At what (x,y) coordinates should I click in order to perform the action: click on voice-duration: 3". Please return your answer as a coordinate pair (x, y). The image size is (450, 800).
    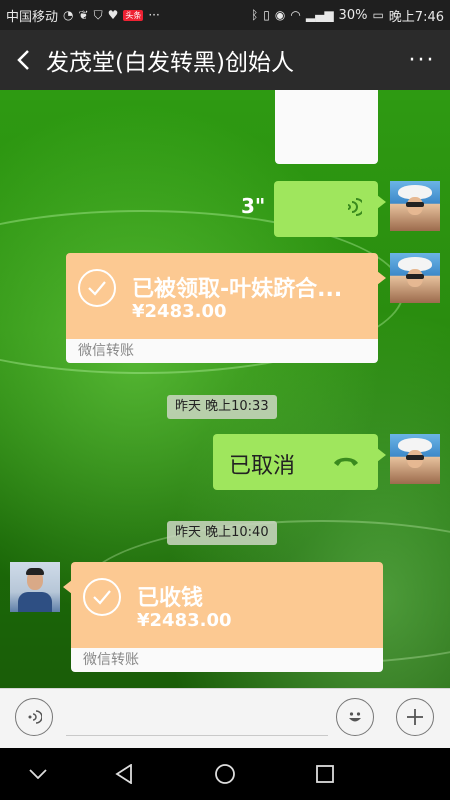
    Looking at the image, I should click on (253, 206).